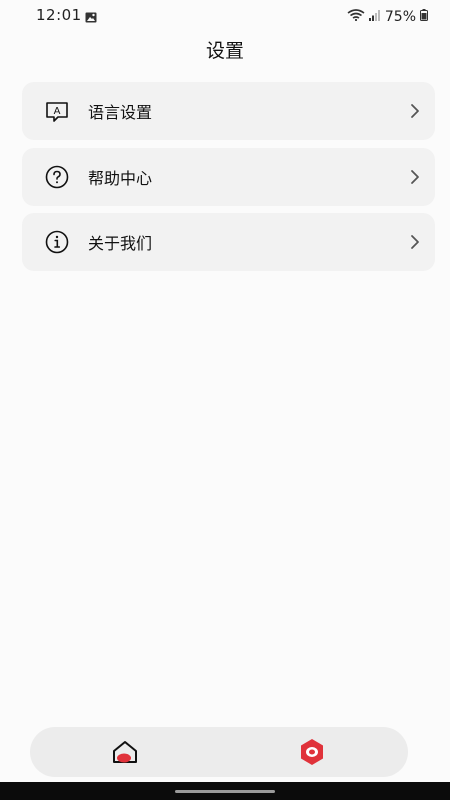 This screenshot has width=450, height=800. What do you see at coordinates (57, 242) in the screenshot?
I see `info-icon` at bounding box center [57, 242].